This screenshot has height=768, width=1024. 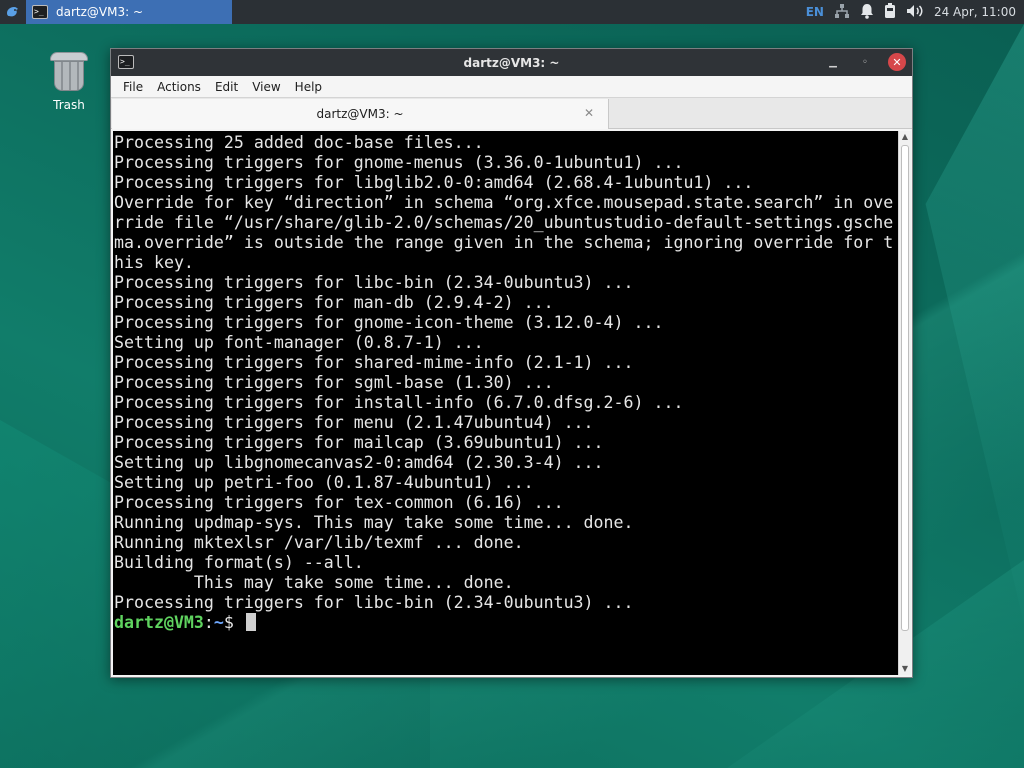 I want to click on window-title: dartz@VM3: ~, so click(x=511, y=62).